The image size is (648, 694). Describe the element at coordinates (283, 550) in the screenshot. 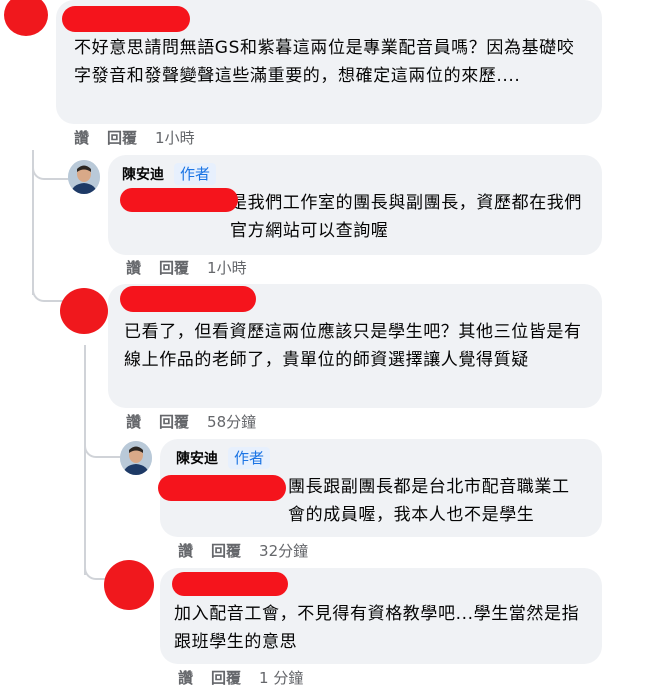

I see `timestamp: 32分鐘` at that location.